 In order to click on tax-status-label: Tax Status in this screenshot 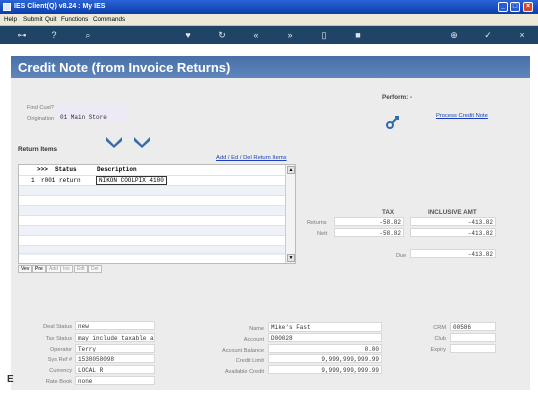, I will do `click(58, 339)`.